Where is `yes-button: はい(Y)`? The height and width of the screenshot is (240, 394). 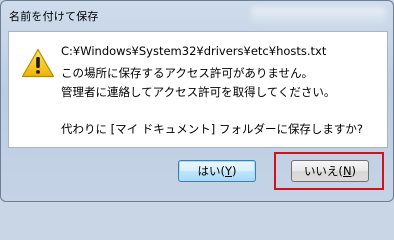 yes-button: はい(Y) is located at coordinates (217, 171).